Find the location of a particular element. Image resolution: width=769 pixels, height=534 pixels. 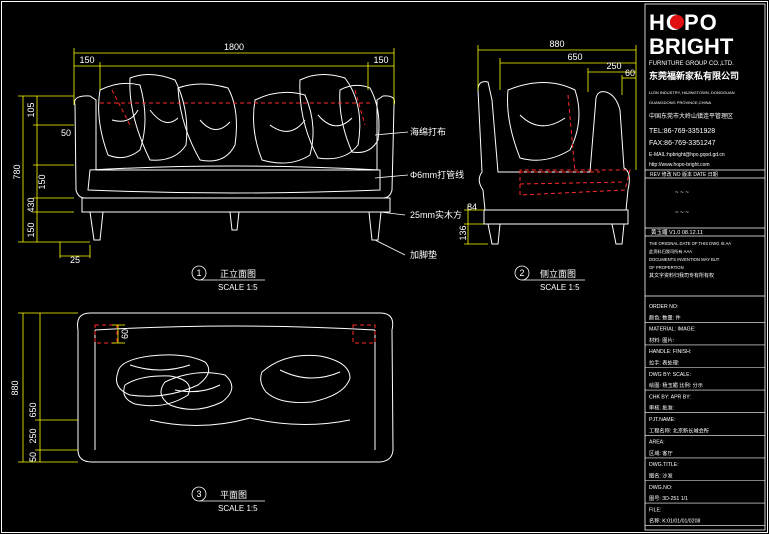

title-block-row: 拉手: 表处理: is located at coordinates (664, 363).